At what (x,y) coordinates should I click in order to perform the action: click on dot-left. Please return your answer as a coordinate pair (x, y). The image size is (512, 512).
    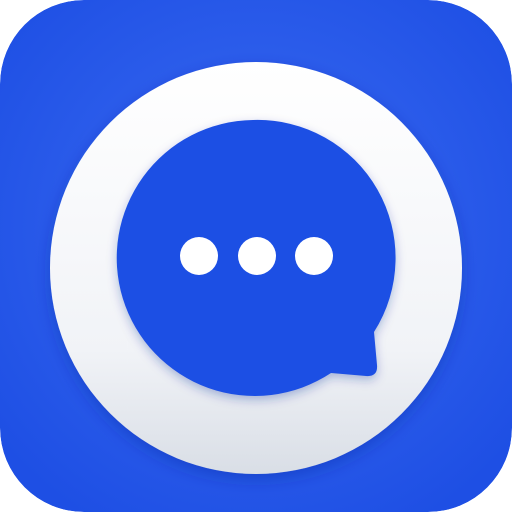
    Looking at the image, I should click on (199, 256).